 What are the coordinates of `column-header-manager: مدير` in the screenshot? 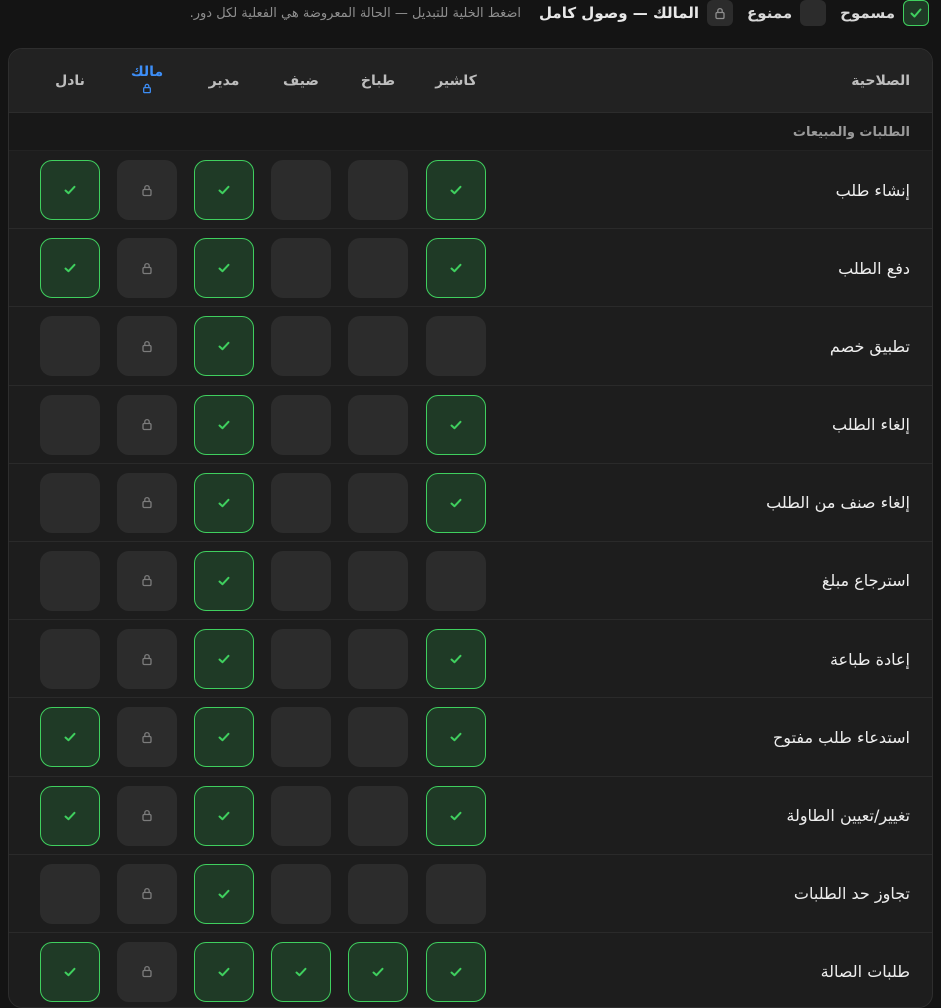 It's located at (224, 81).